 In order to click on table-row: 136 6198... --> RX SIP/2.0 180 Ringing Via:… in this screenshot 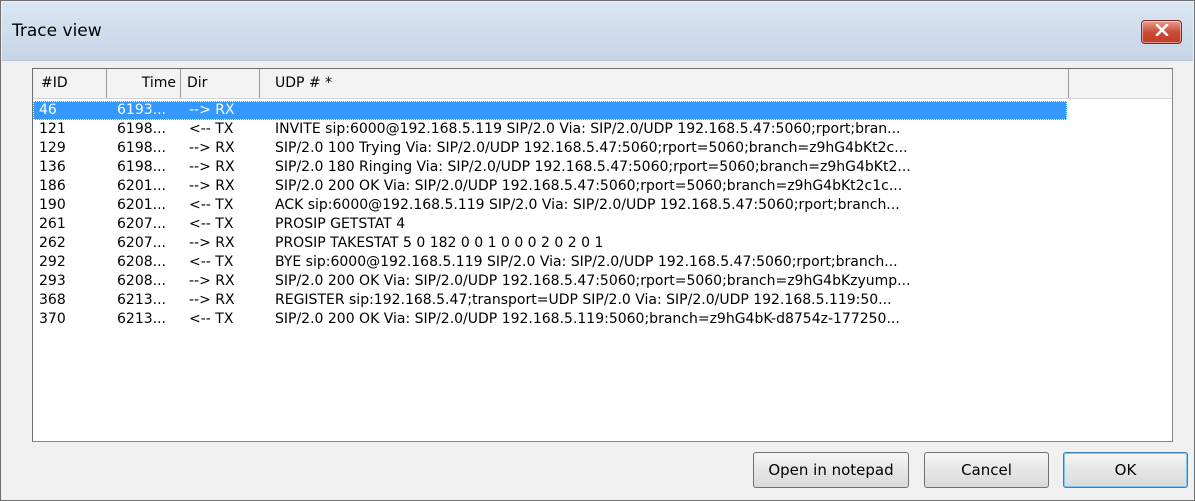, I will do `click(550, 167)`.